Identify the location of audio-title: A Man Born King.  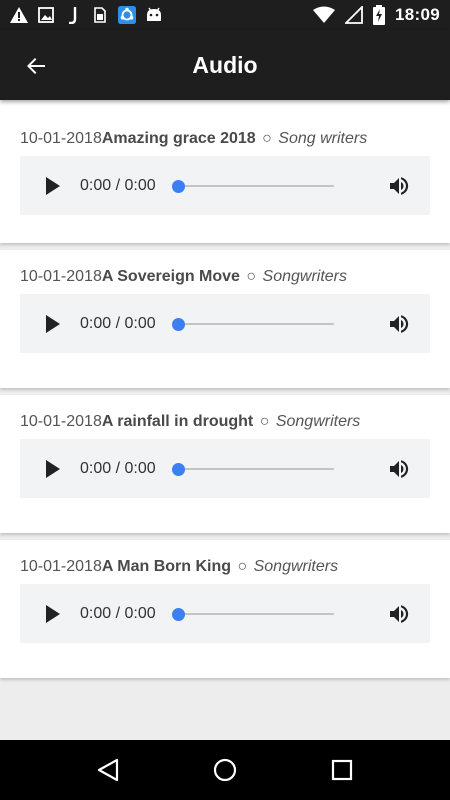
(166, 566).